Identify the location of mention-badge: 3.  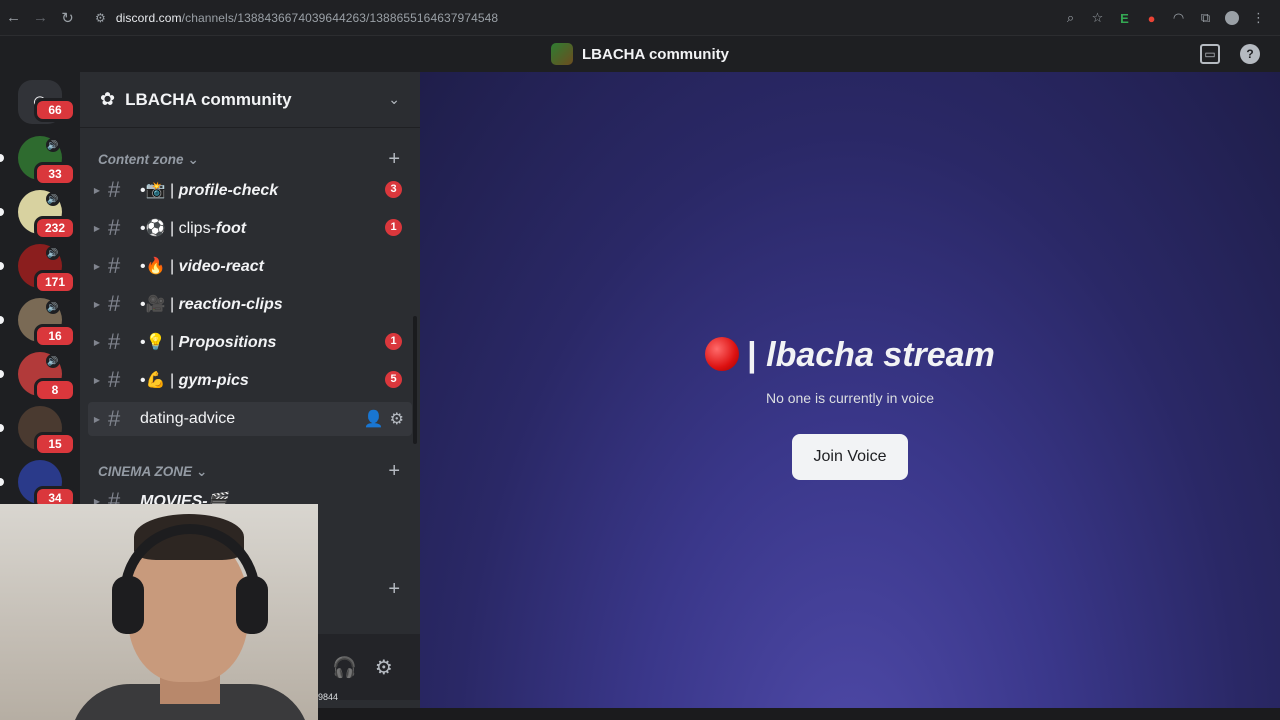
(393, 189).